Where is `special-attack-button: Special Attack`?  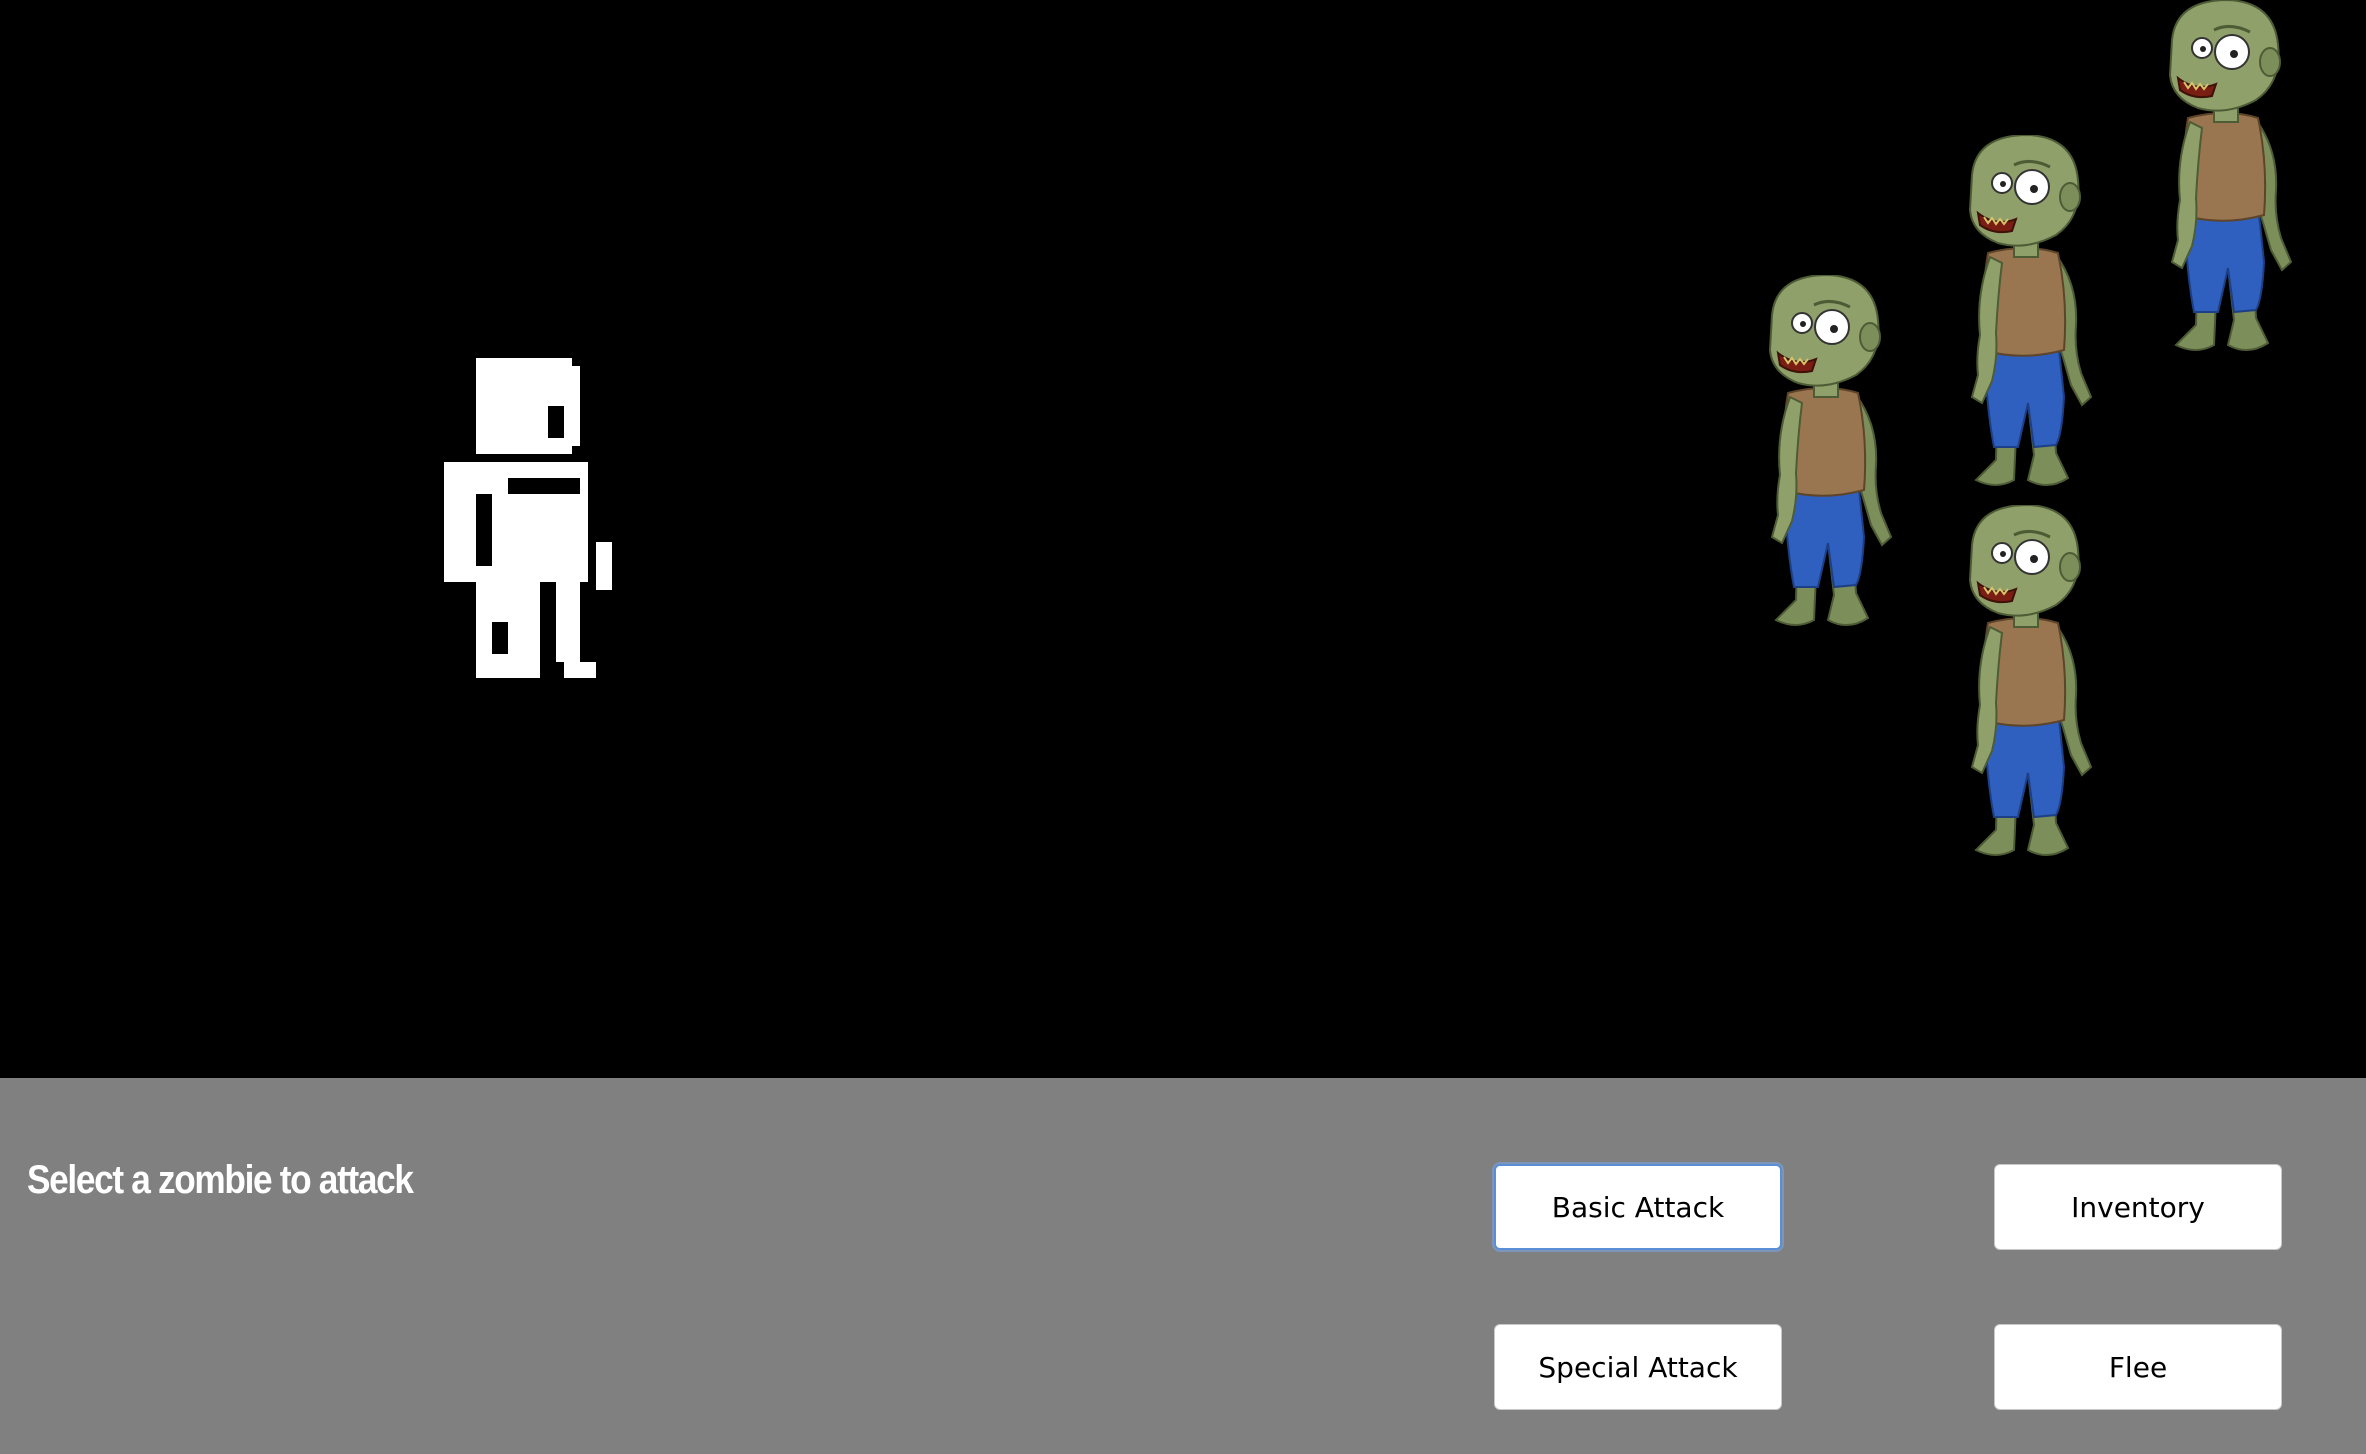
special-attack-button: Special Attack is located at coordinates (1638, 1367).